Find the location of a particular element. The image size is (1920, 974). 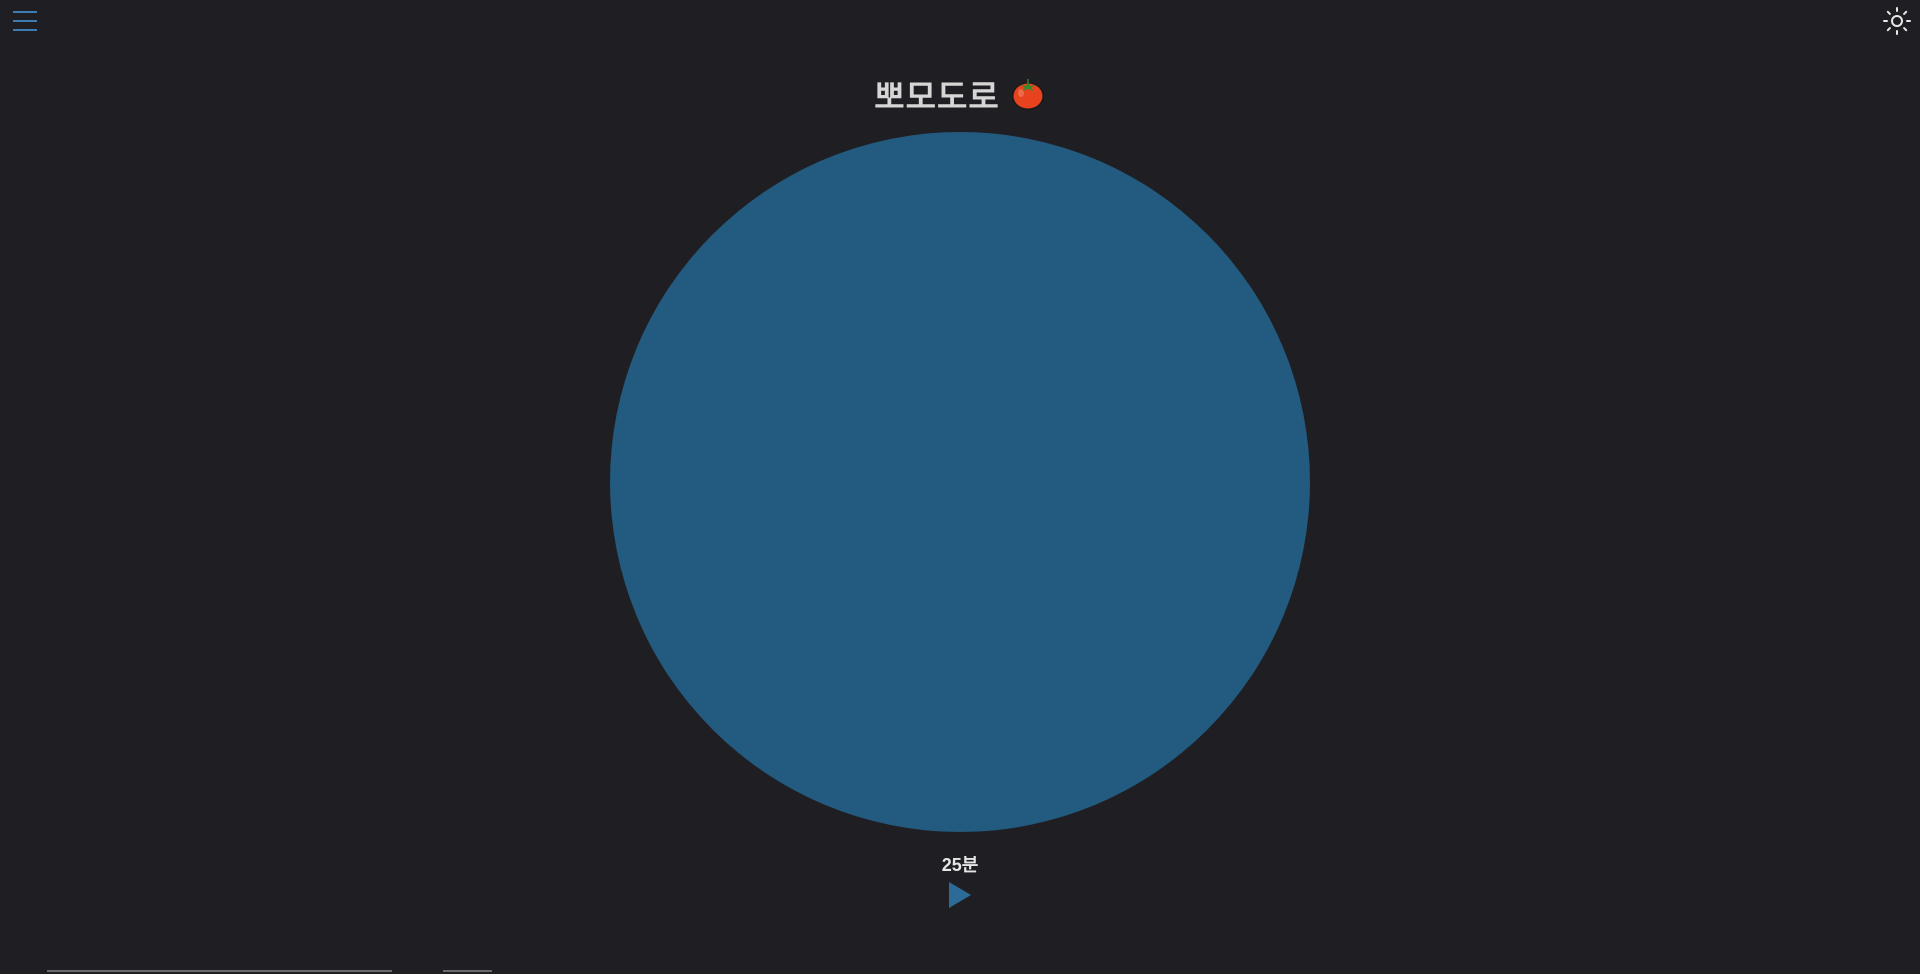

play-button is located at coordinates (960, 895).